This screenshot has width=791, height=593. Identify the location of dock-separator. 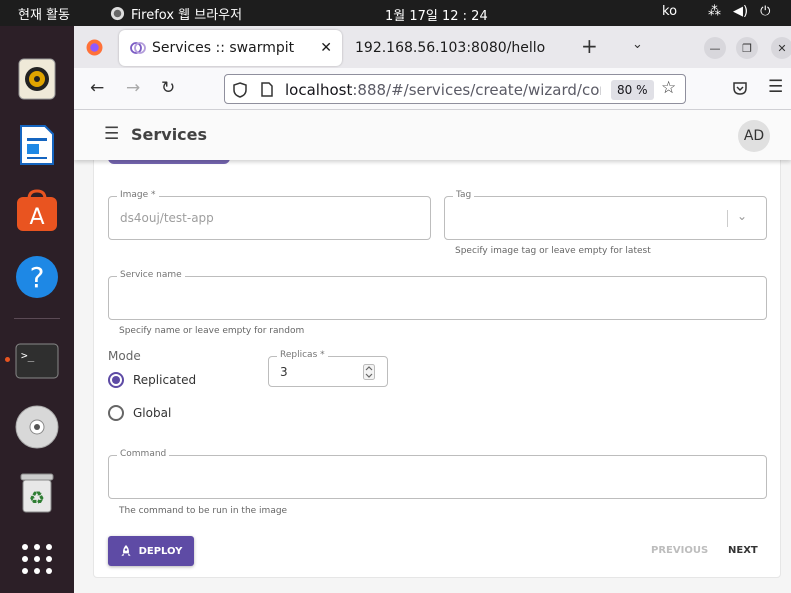
(37, 318).